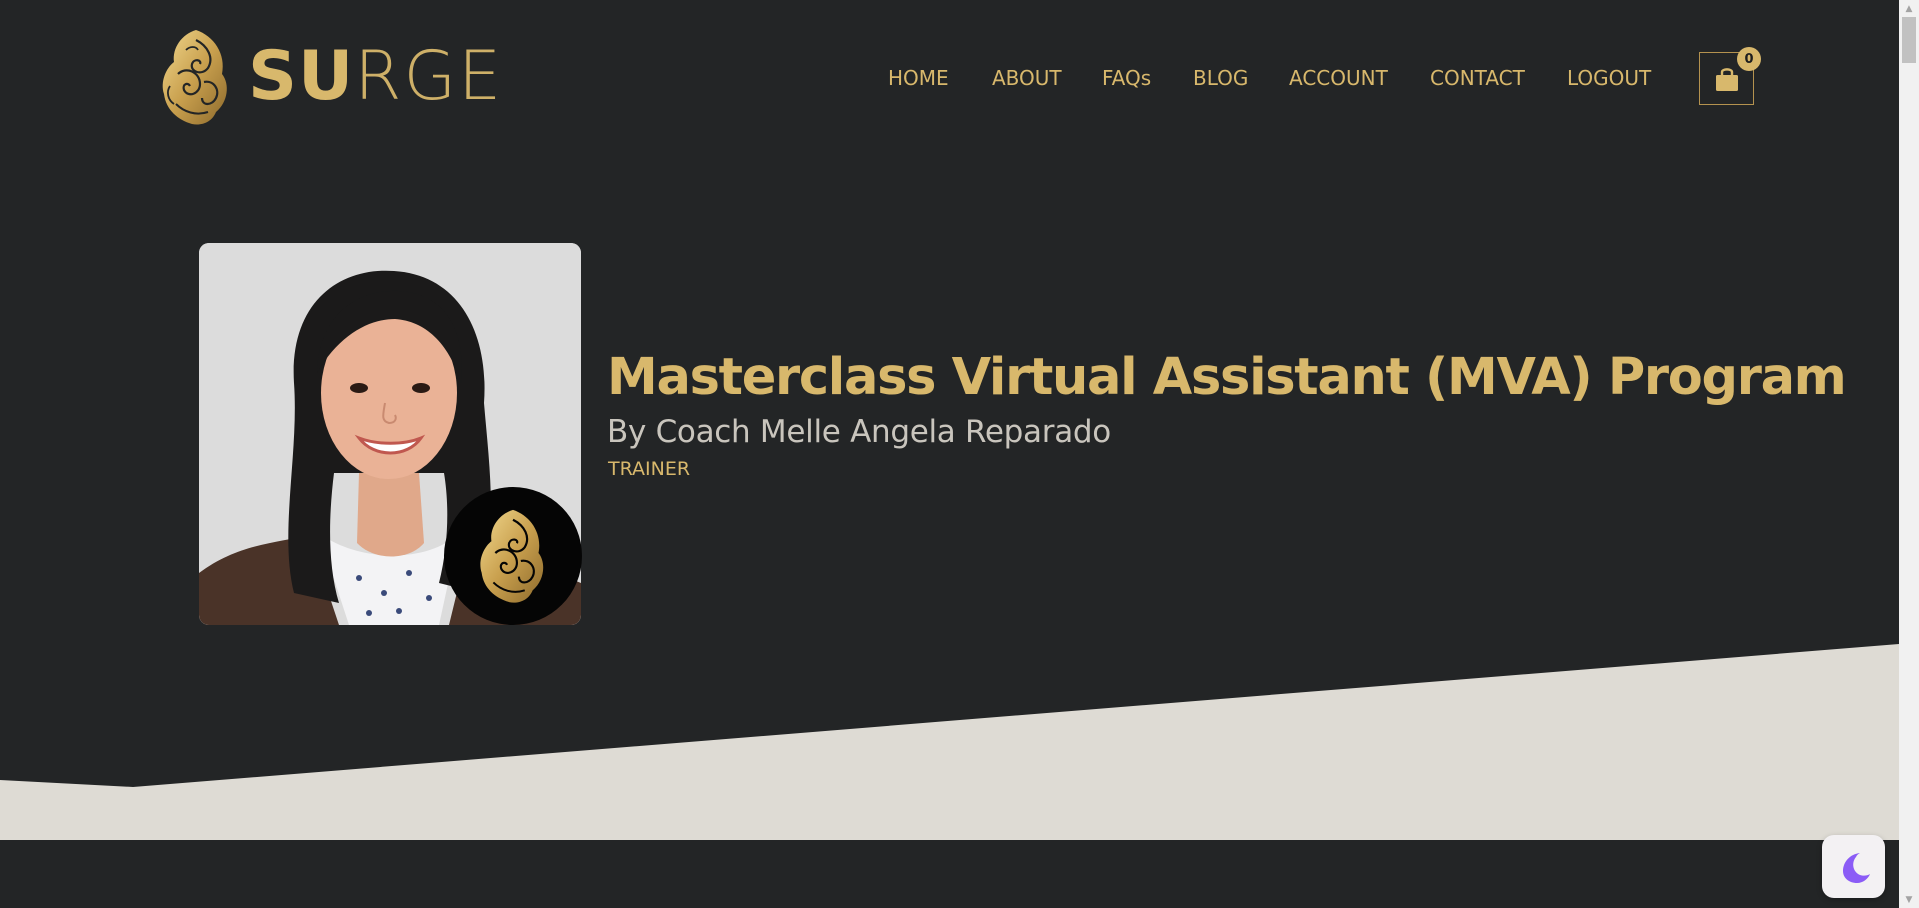 The width and height of the screenshot is (1919, 908). Describe the element at coordinates (1027, 78) in the screenshot. I see `nav-about: ABOUT` at that location.